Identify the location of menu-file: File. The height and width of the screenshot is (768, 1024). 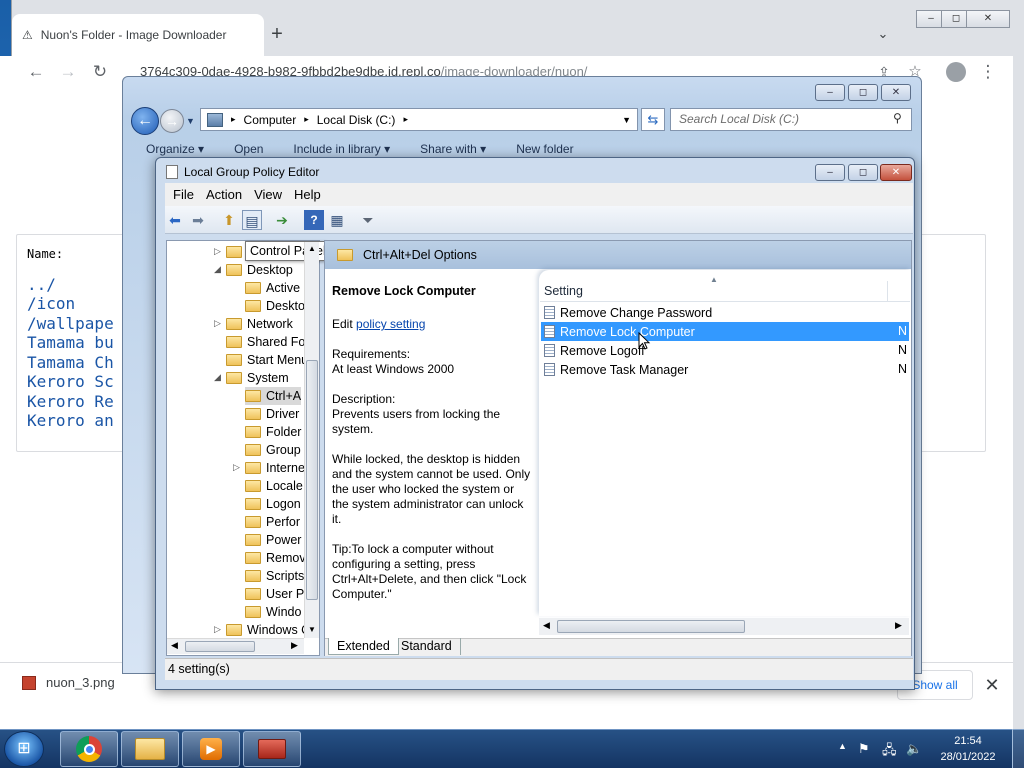
(183, 194).